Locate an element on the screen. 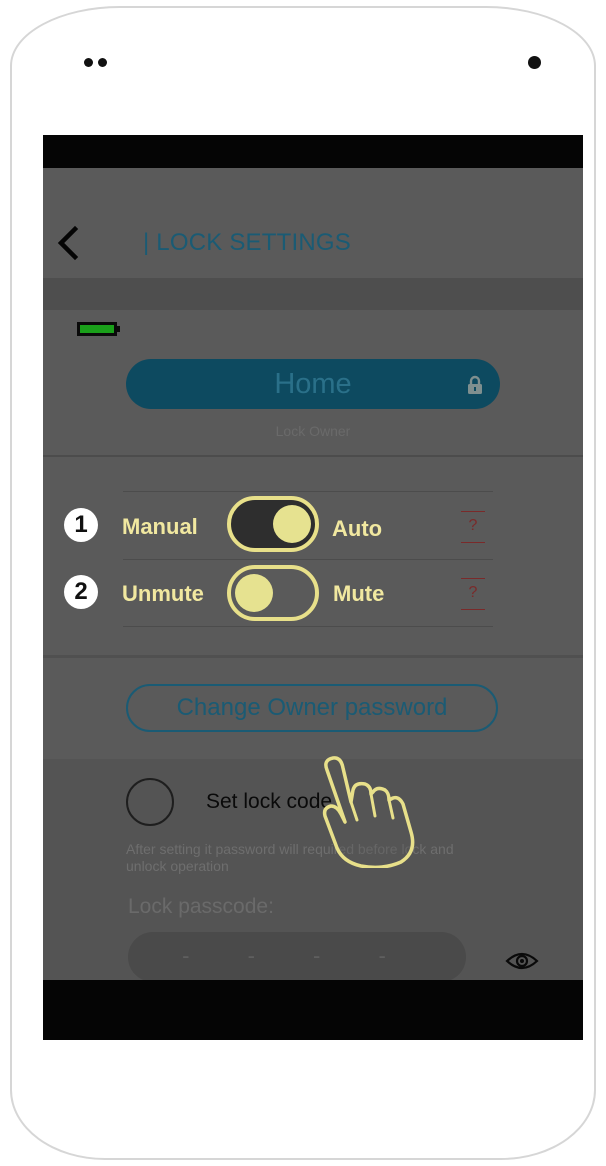 Image resolution: width=606 pixels, height=1166 pixels. change-owner-password-button: Change Owner password is located at coordinates (312, 708).